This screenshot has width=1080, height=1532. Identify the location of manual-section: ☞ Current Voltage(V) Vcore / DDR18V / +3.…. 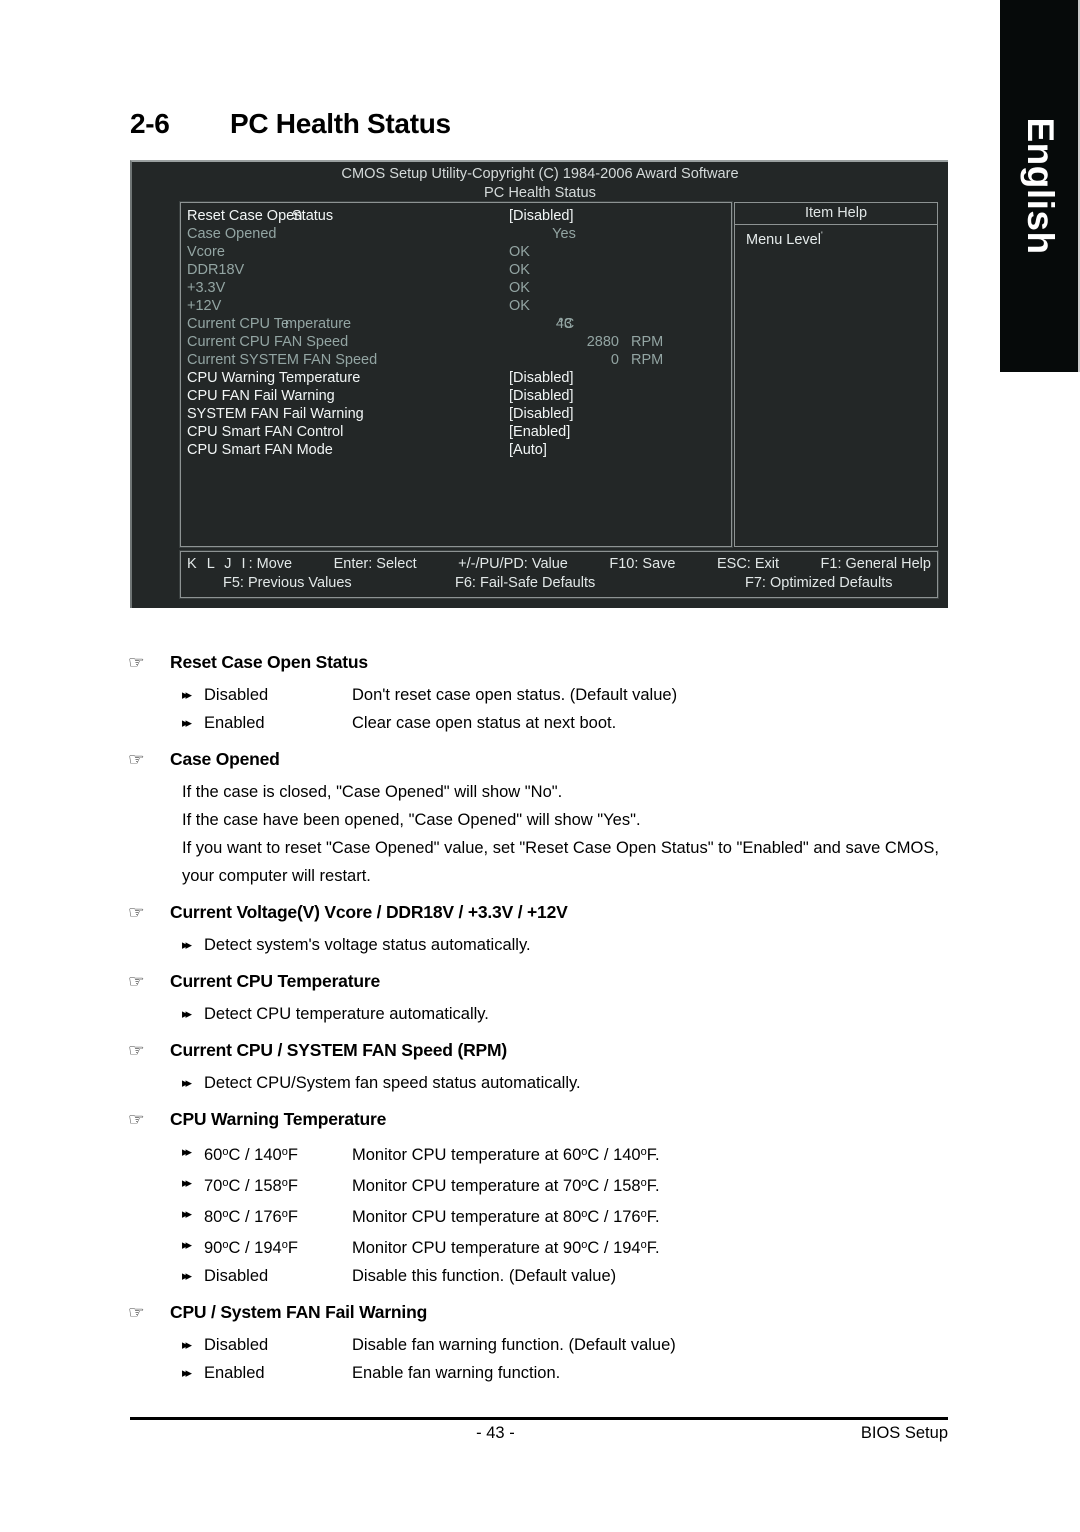
(544, 930).